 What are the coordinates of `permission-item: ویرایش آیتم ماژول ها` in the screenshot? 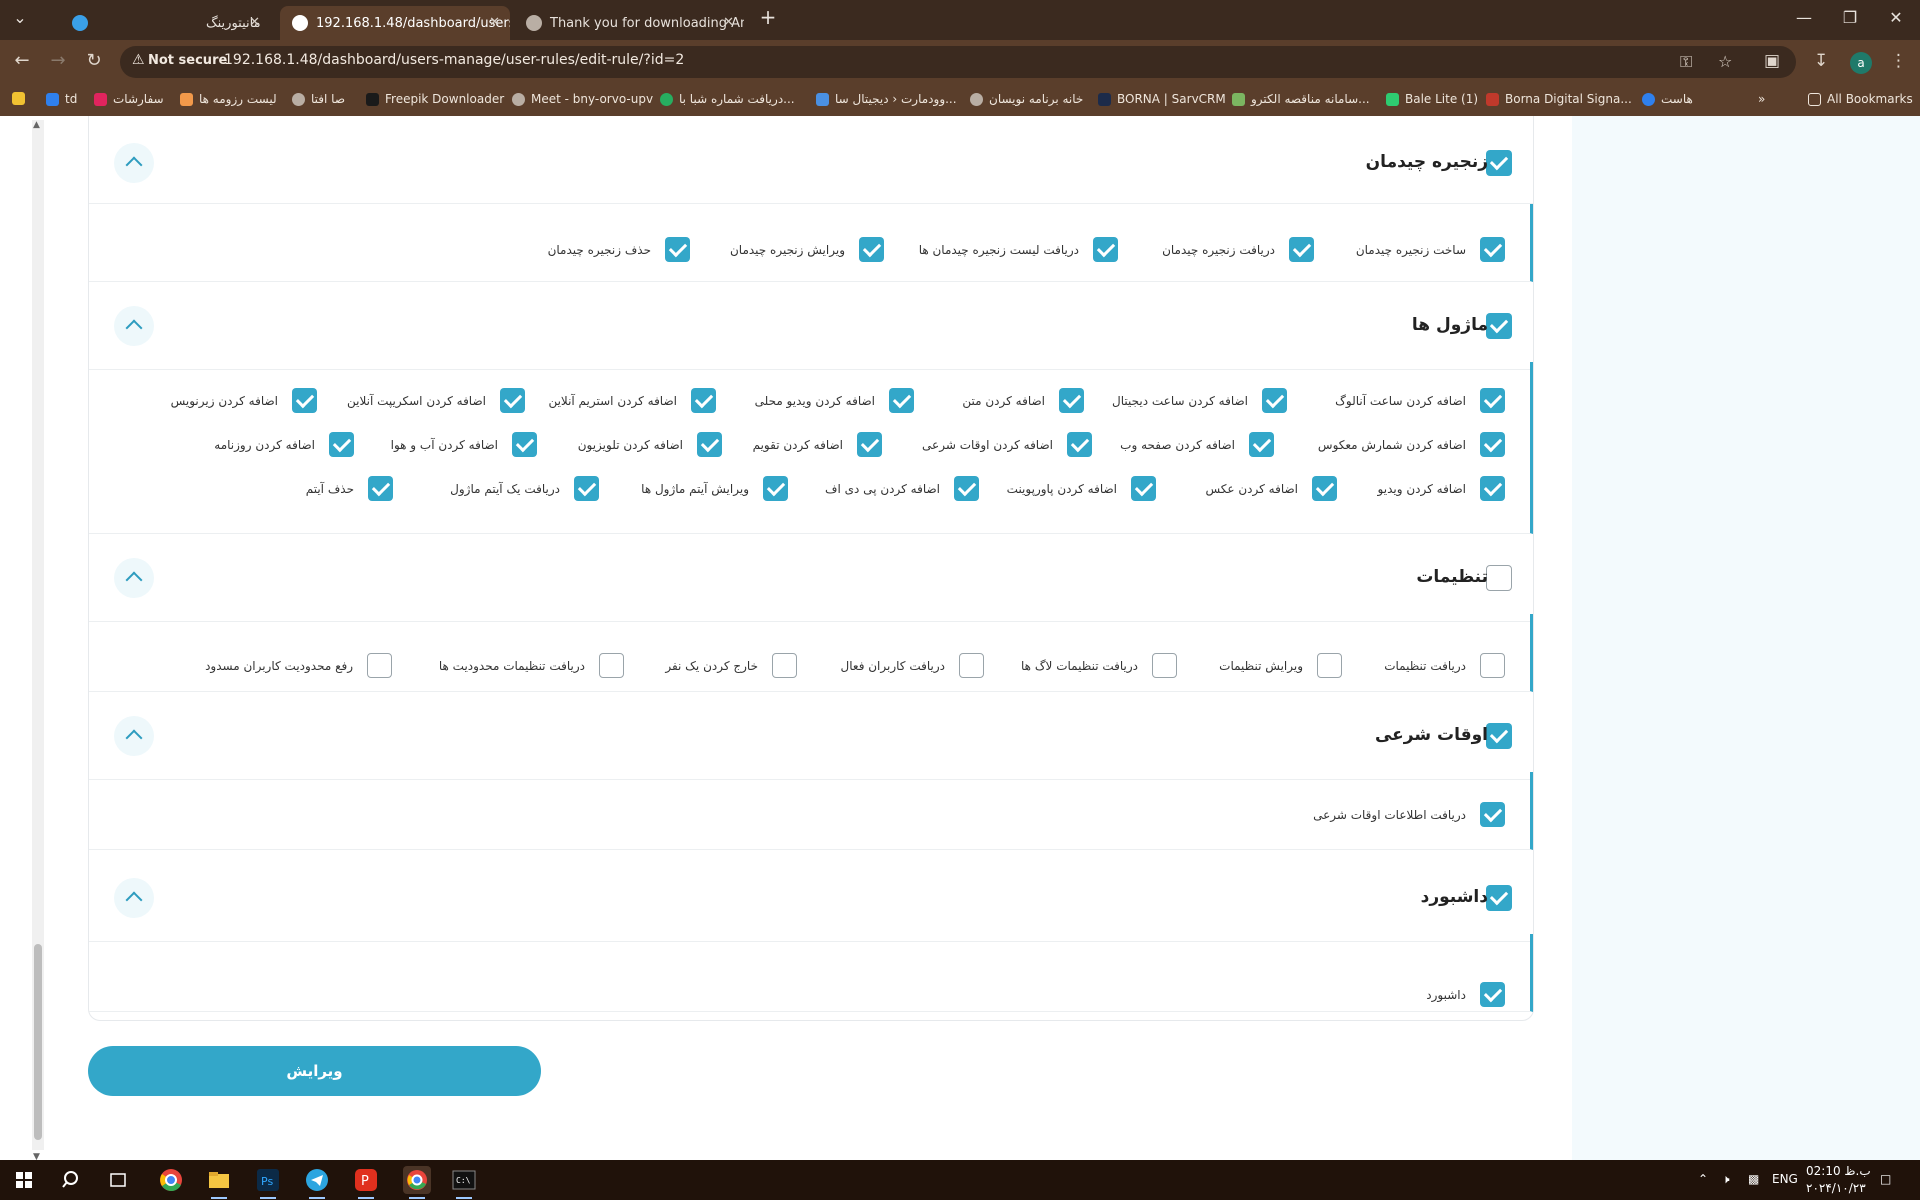 It's located at (714, 488).